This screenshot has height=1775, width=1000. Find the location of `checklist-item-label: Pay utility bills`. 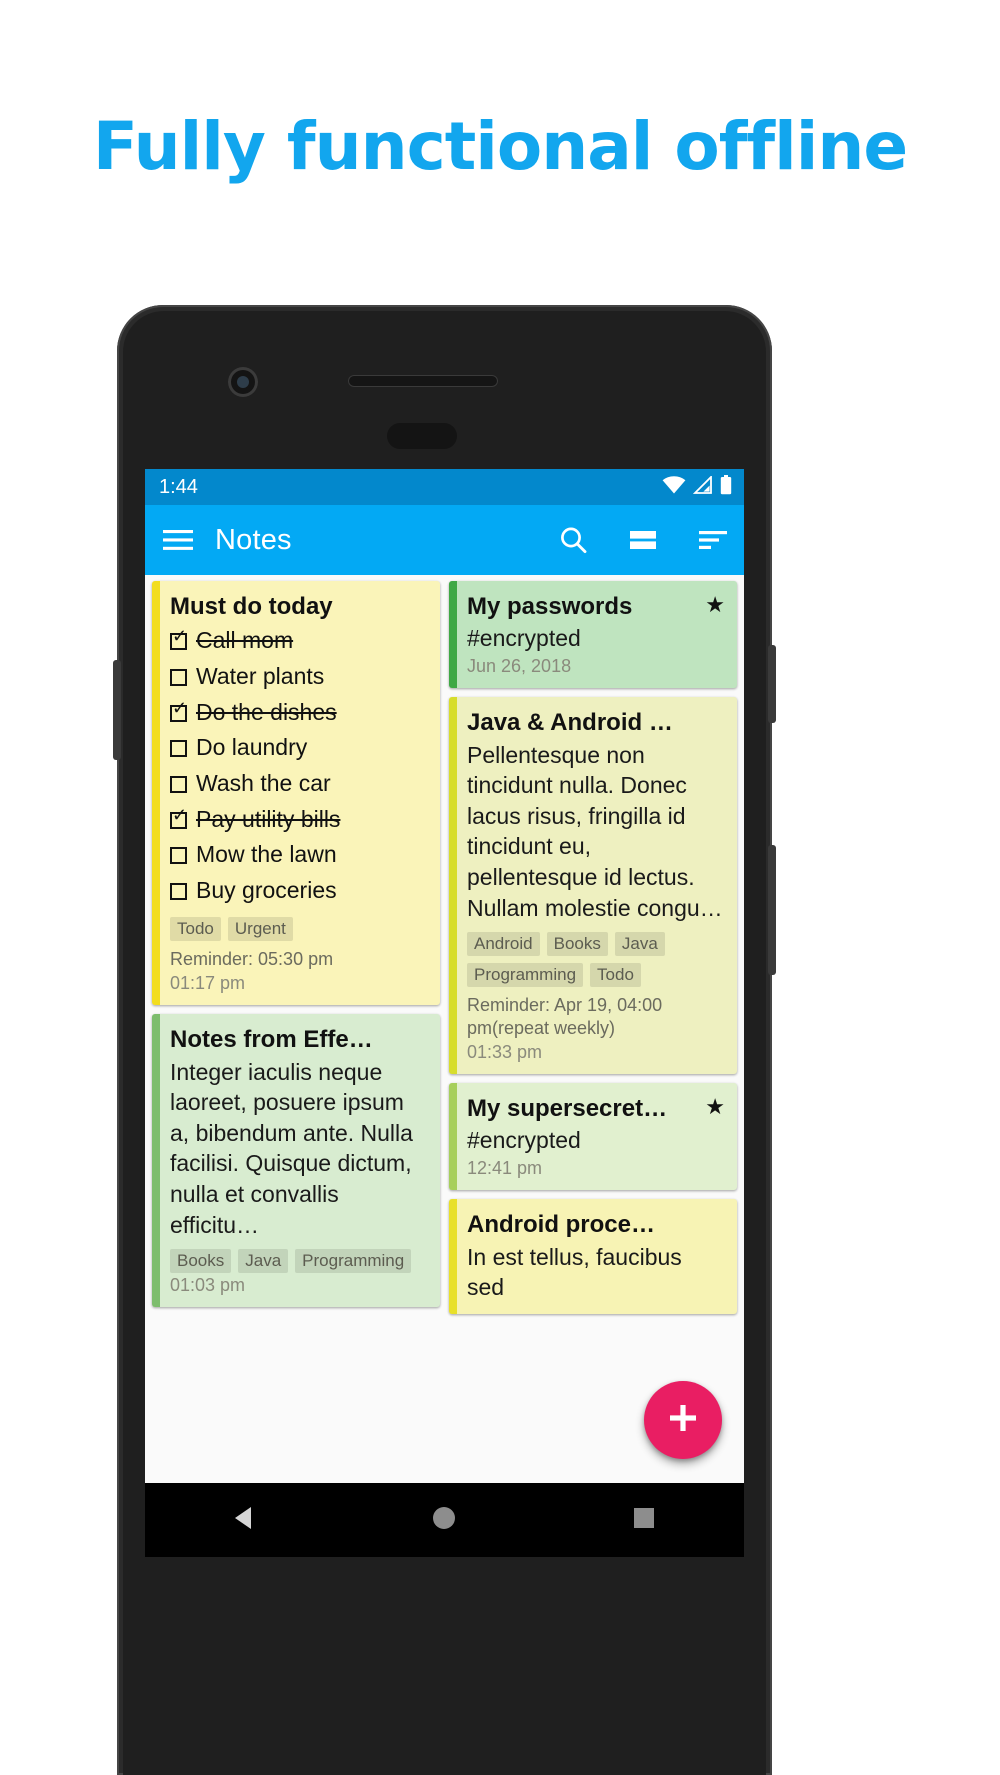

checklist-item-label: Pay utility bills is located at coordinates (268, 818).